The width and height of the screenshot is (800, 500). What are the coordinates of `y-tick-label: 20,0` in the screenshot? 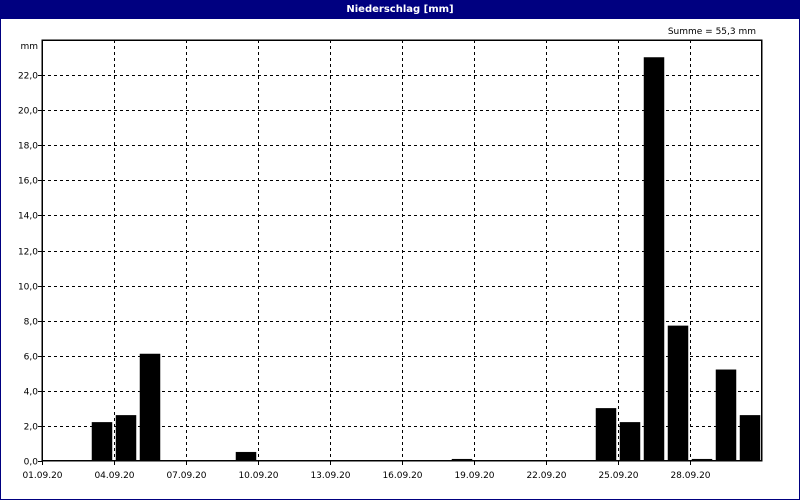 It's located at (28, 112).